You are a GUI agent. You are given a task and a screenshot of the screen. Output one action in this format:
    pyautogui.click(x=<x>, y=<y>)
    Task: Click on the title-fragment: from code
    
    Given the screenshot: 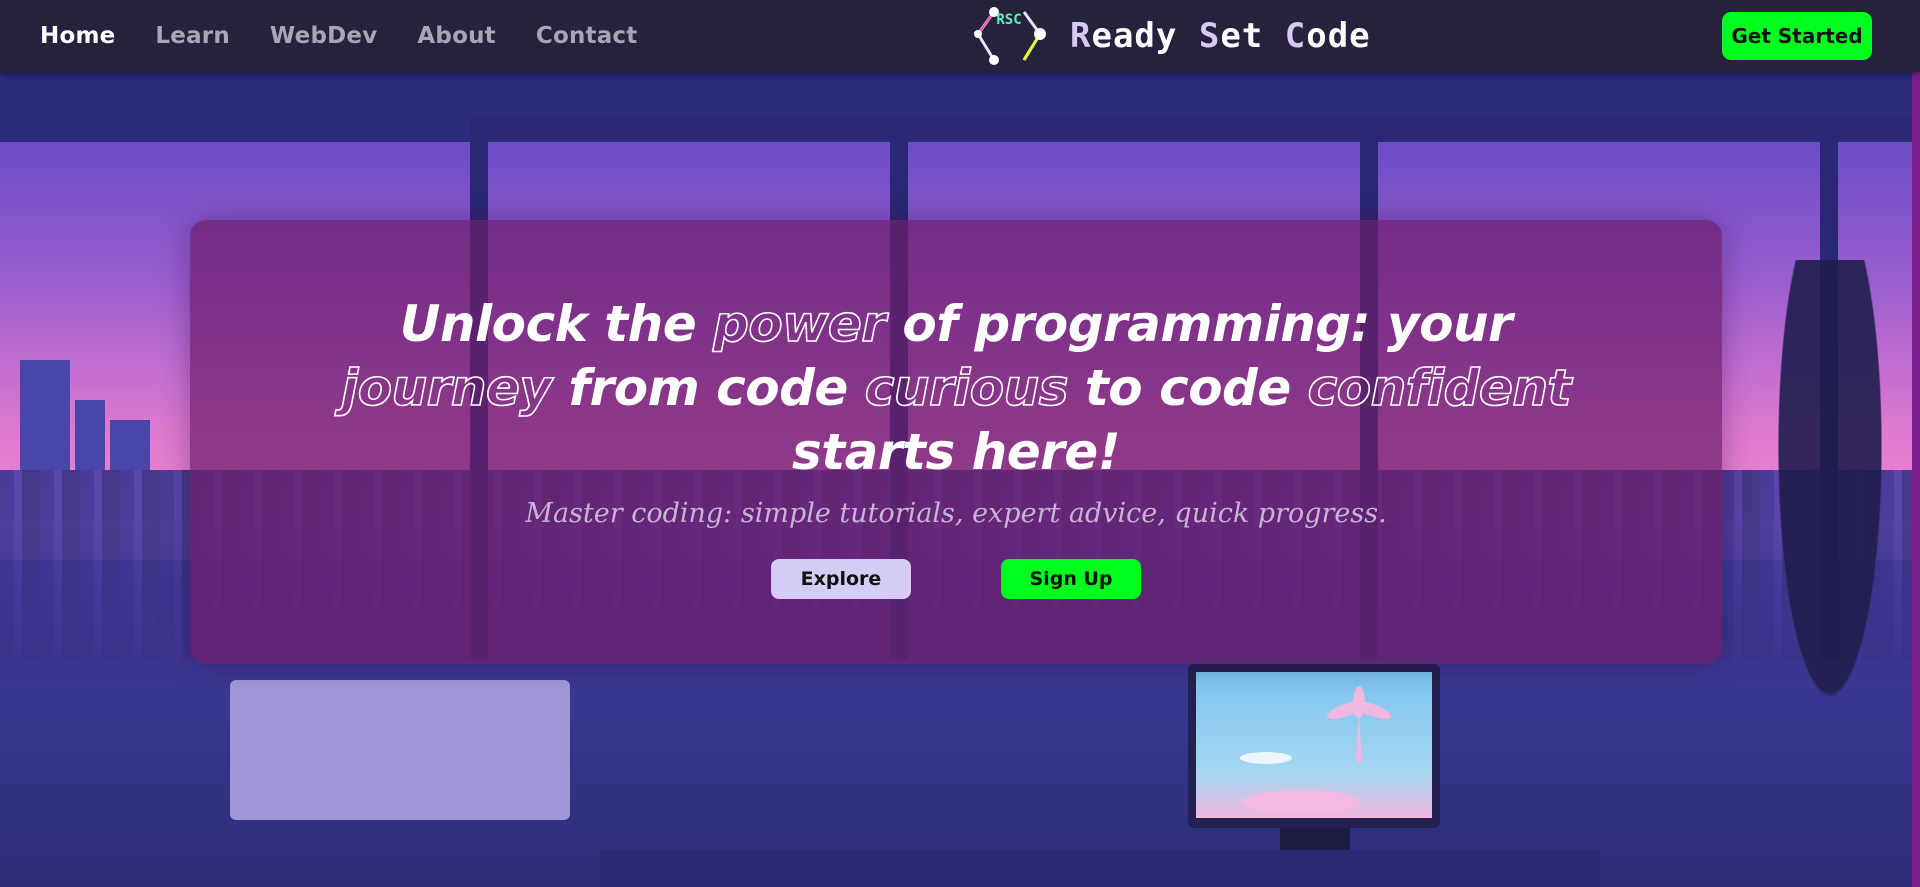 What is the action you would take?
    pyautogui.click(x=708, y=388)
    